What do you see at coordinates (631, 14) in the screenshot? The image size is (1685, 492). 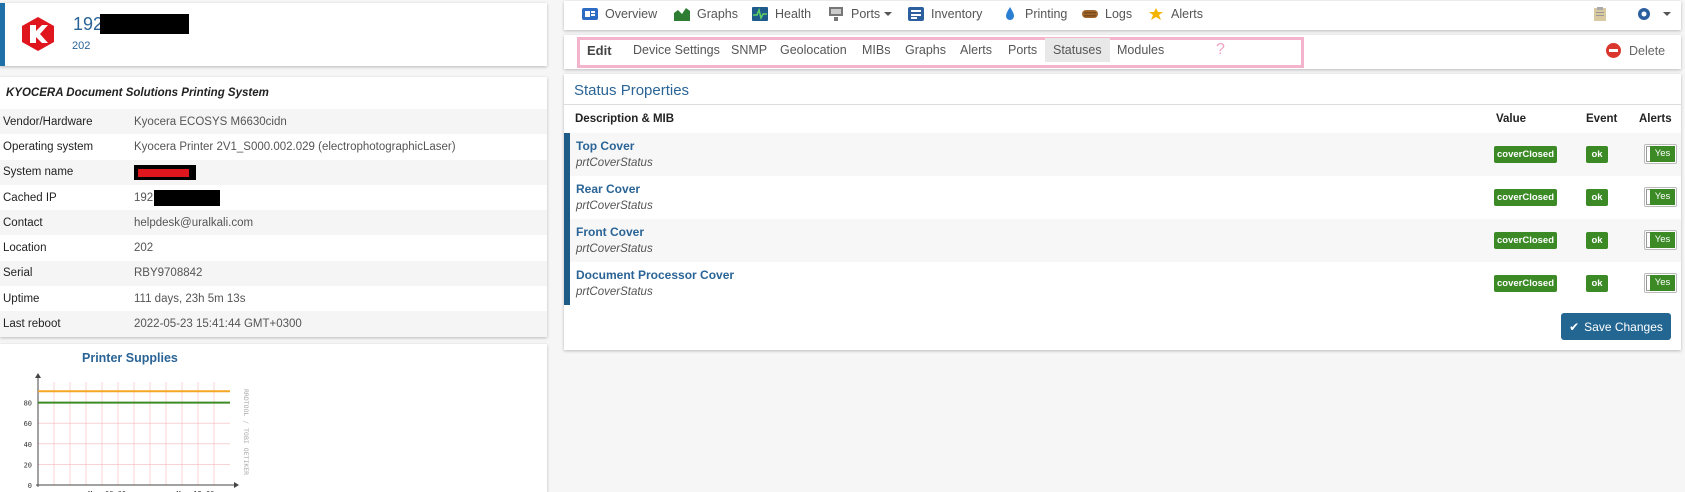 I see `nav-label: Overview` at bounding box center [631, 14].